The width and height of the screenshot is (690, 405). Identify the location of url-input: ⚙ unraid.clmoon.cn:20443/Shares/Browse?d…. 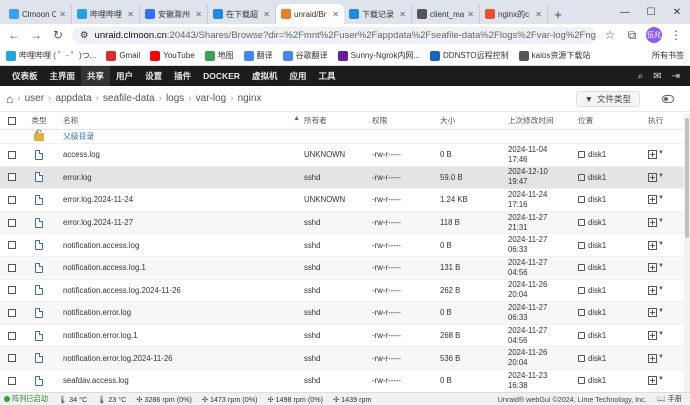
(334, 35).